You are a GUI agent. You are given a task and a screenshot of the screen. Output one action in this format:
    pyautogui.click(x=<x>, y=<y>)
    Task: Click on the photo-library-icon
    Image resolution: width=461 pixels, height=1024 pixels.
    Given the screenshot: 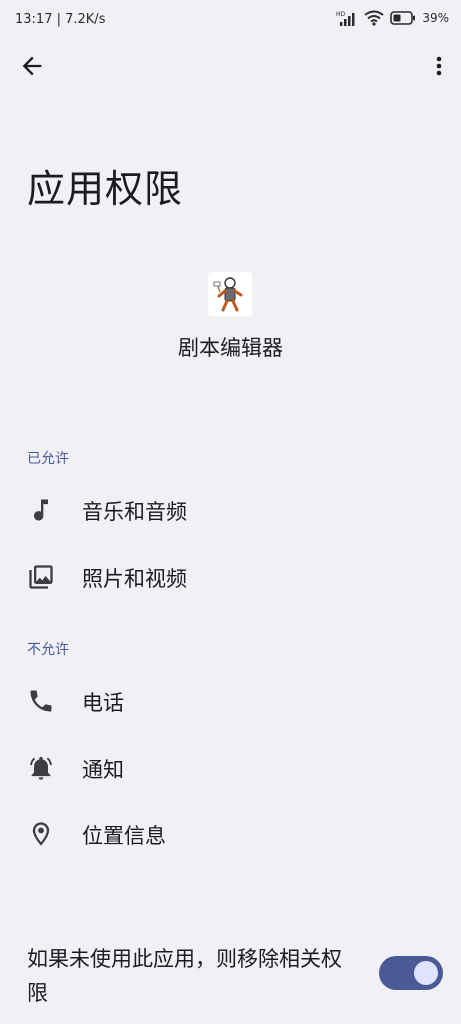 What is the action you would take?
    pyautogui.click(x=41, y=577)
    